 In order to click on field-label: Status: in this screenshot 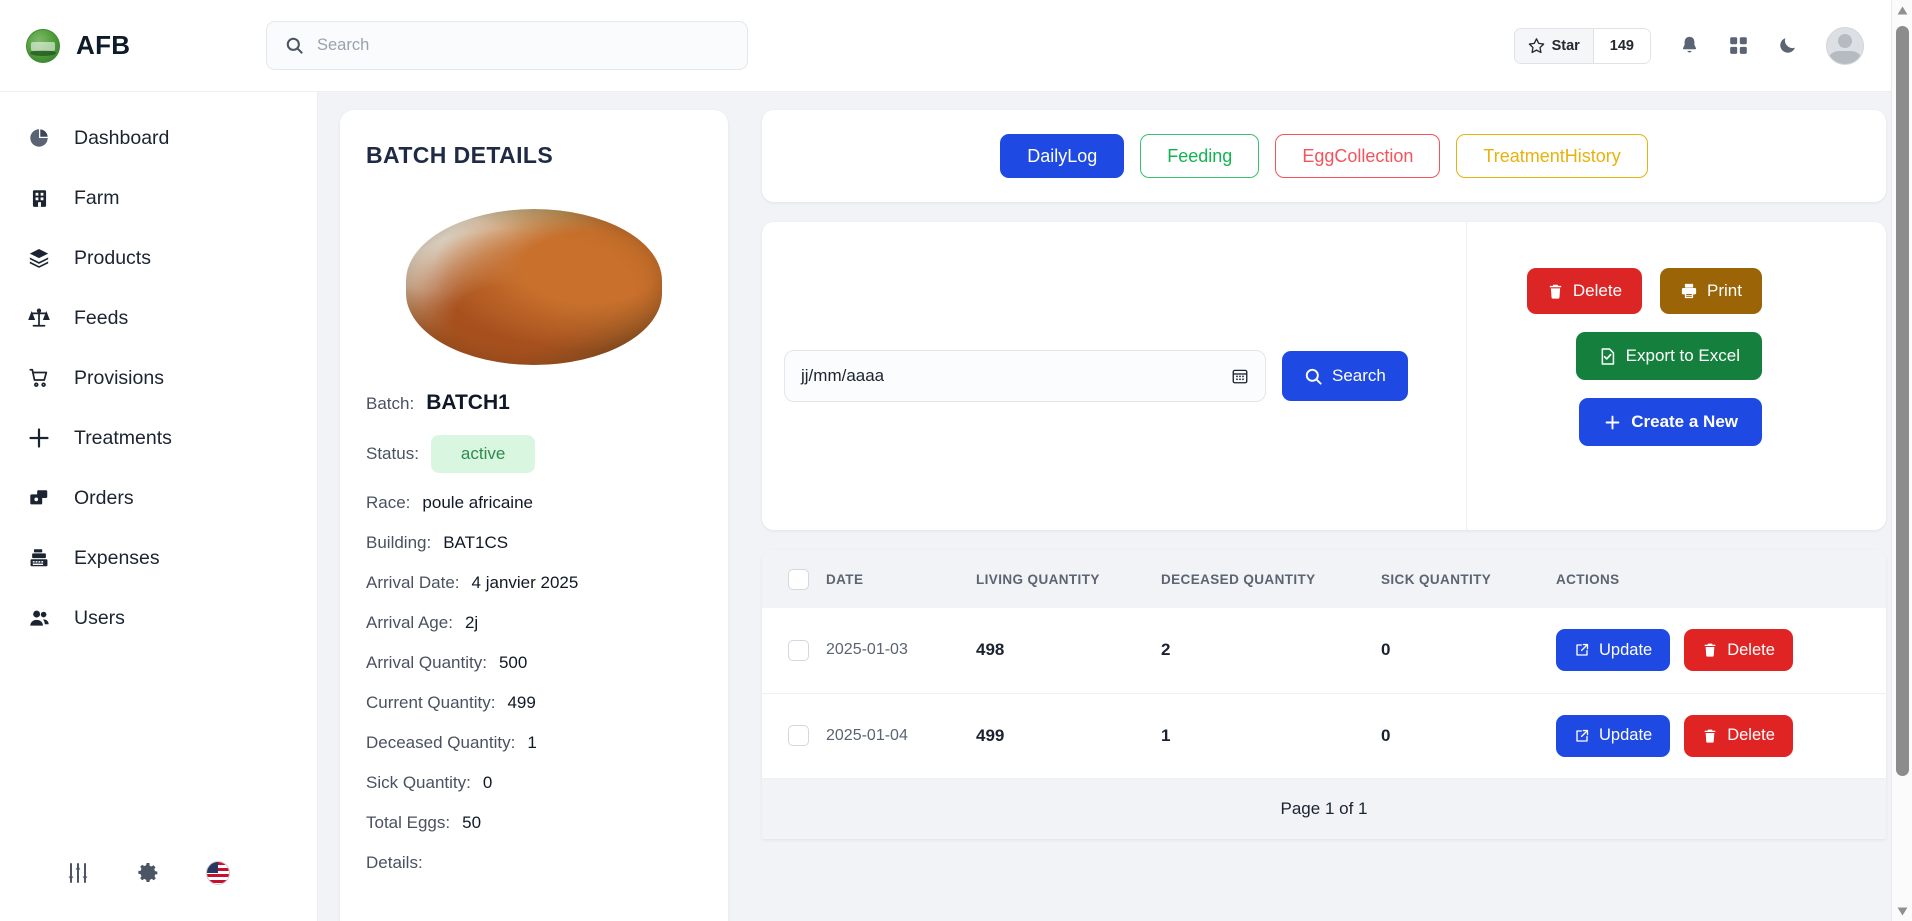, I will do `click(392, 453)`.